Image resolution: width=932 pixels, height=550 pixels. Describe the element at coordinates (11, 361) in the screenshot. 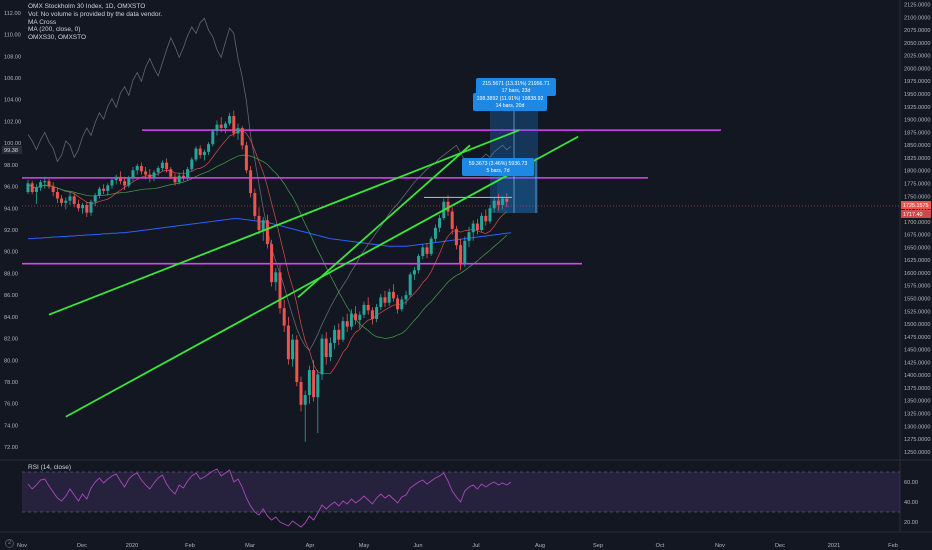

I see `left-axis-tick: 80.00` at that location.